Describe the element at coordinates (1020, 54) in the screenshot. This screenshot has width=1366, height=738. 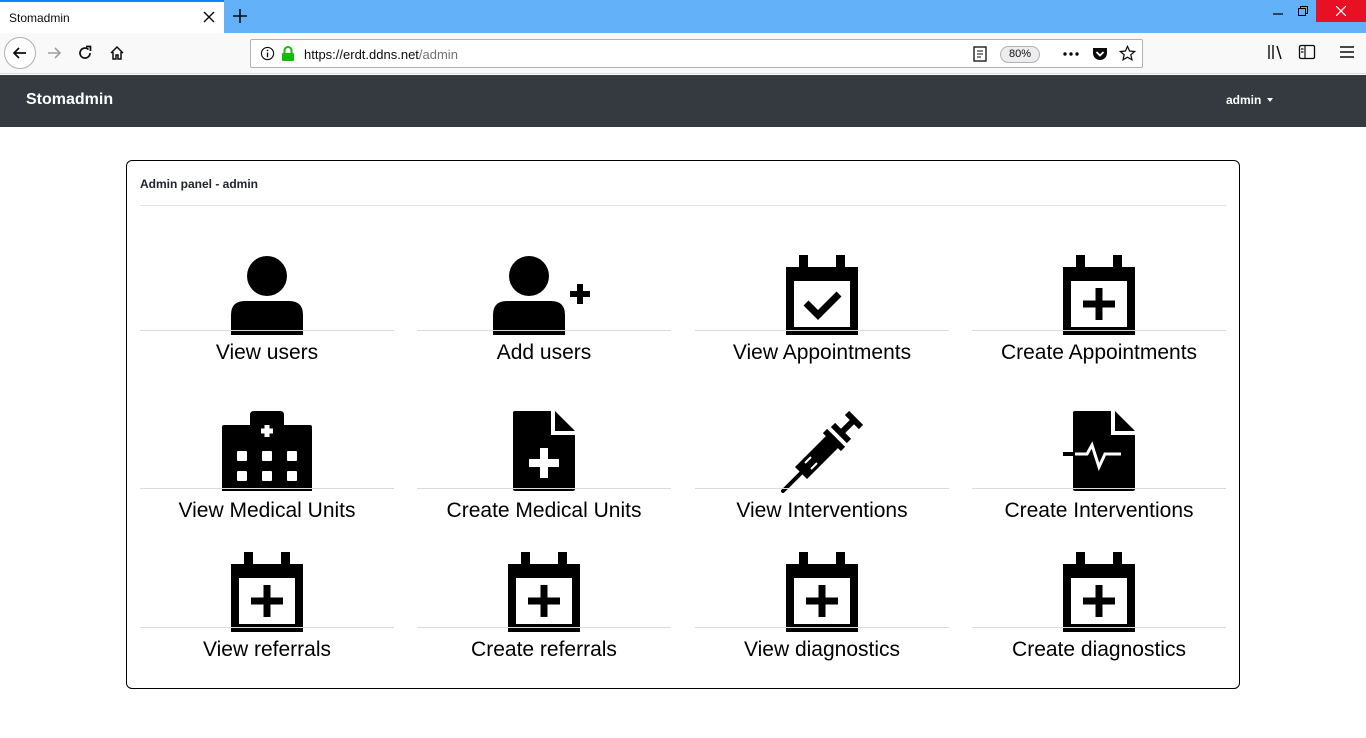
I see `zoom-level: 80%` at that location.